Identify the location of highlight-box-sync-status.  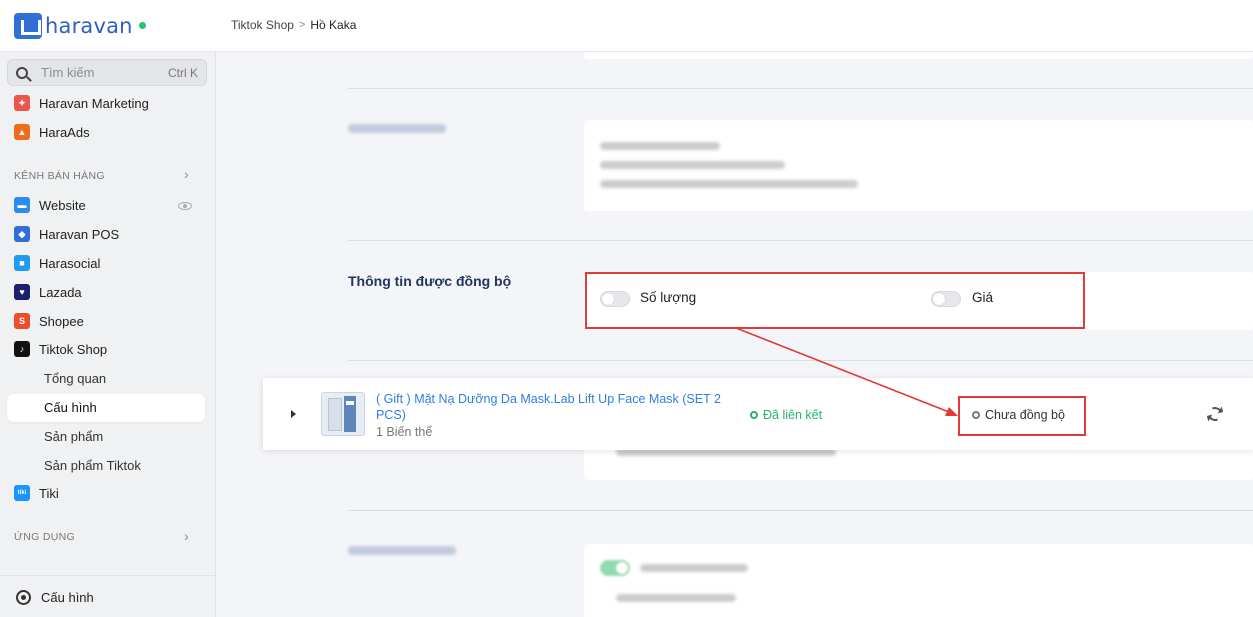
(1022, 416).